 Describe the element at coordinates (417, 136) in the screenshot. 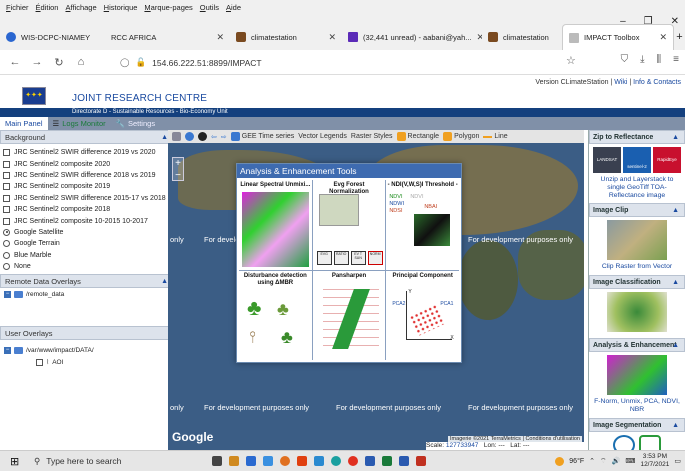

I see `rectangle-button: Rectangle` at that location.